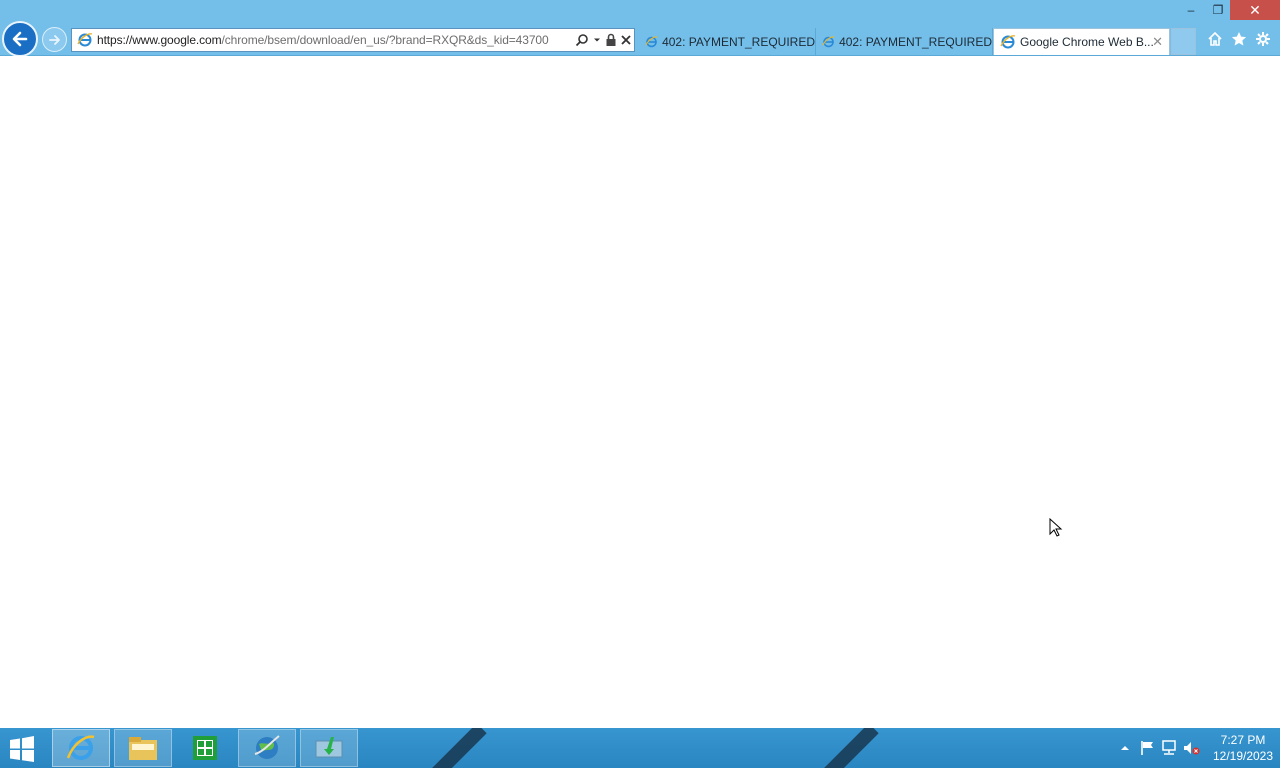  I want to click on system-tray: 7:27 PM 12/19/2023, so click(1197, 748).